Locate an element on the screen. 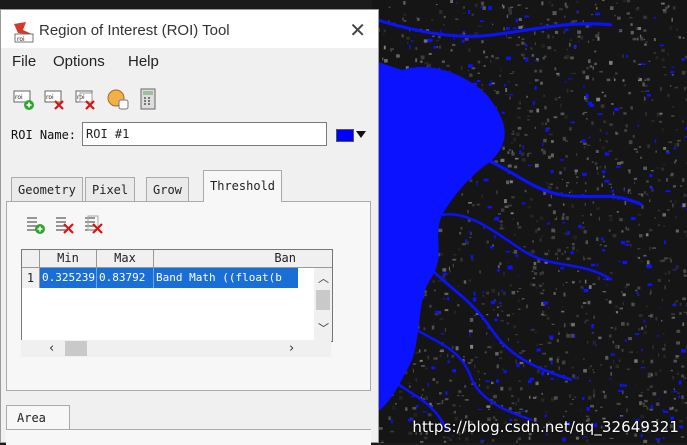  roi-name-label: ROI Name: is located at coordinates (43, 135).